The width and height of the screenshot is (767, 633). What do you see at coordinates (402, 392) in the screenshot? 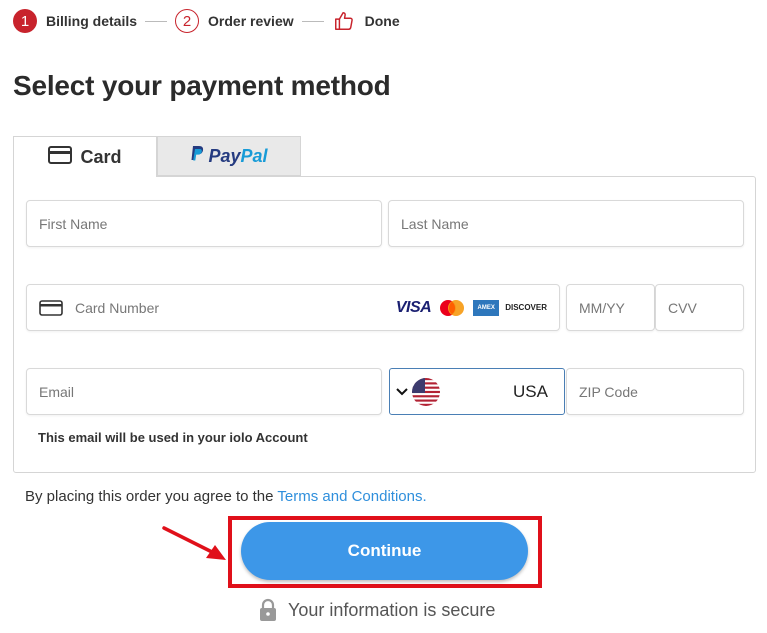
I see `chevron-down-icon` at bounding box center [402, 392].